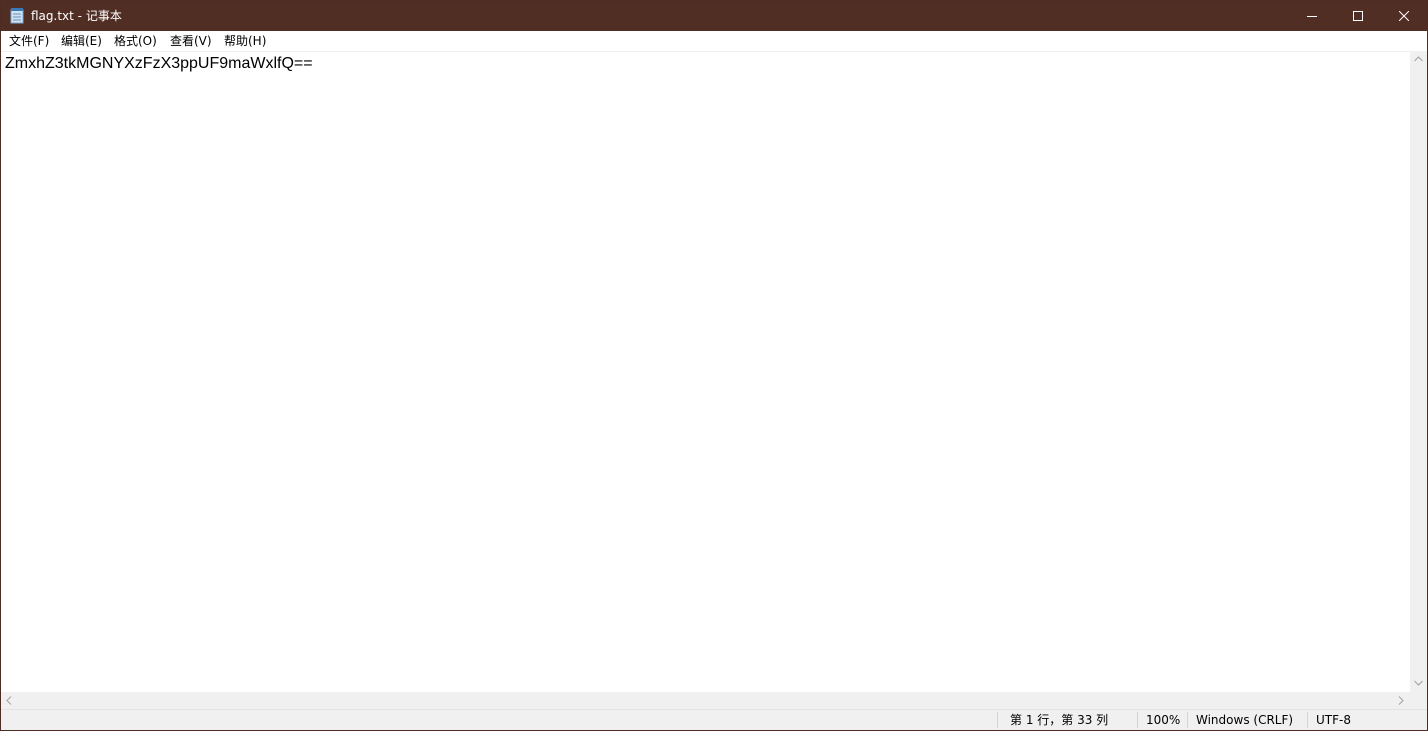 This screenshot has width=1428, height=731. I want to click on cursor-position: 第 1 行，第 33 列, so click(1059, 720).